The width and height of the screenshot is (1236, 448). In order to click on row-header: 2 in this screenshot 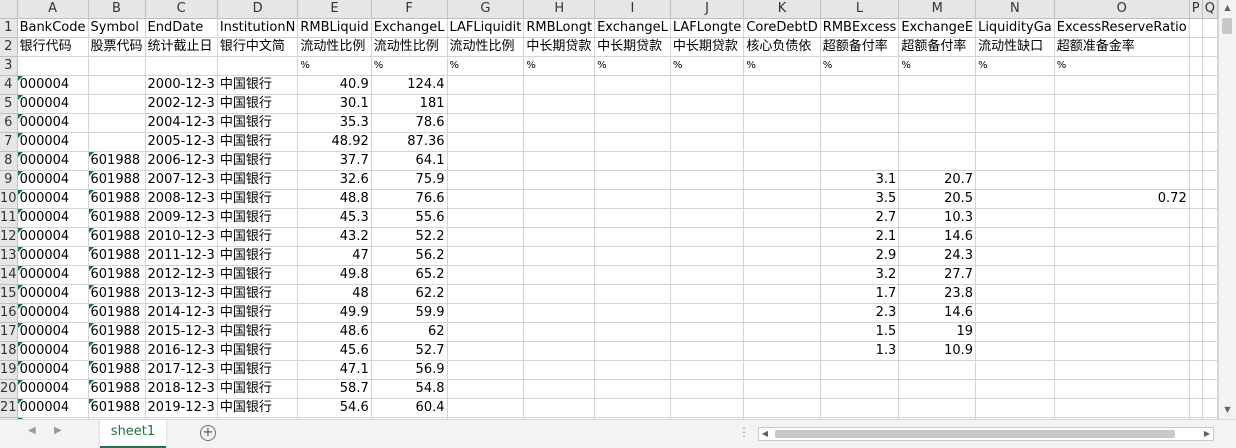, I will do `click(9, 47)`.